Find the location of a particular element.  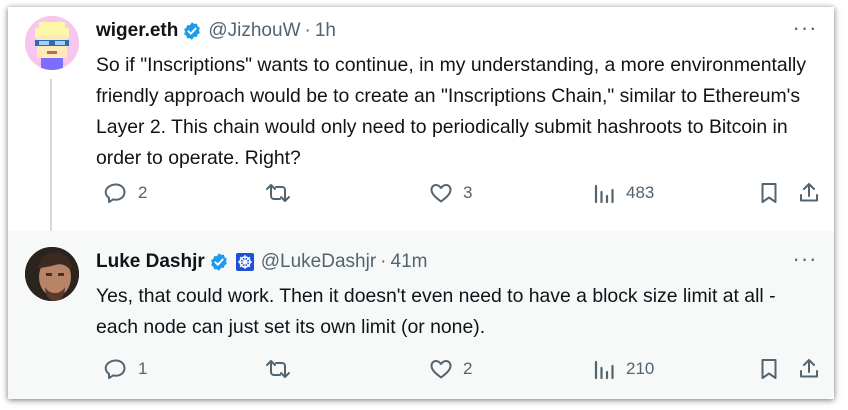

display-name: wiger.eth is located at coordinates (137, 31).